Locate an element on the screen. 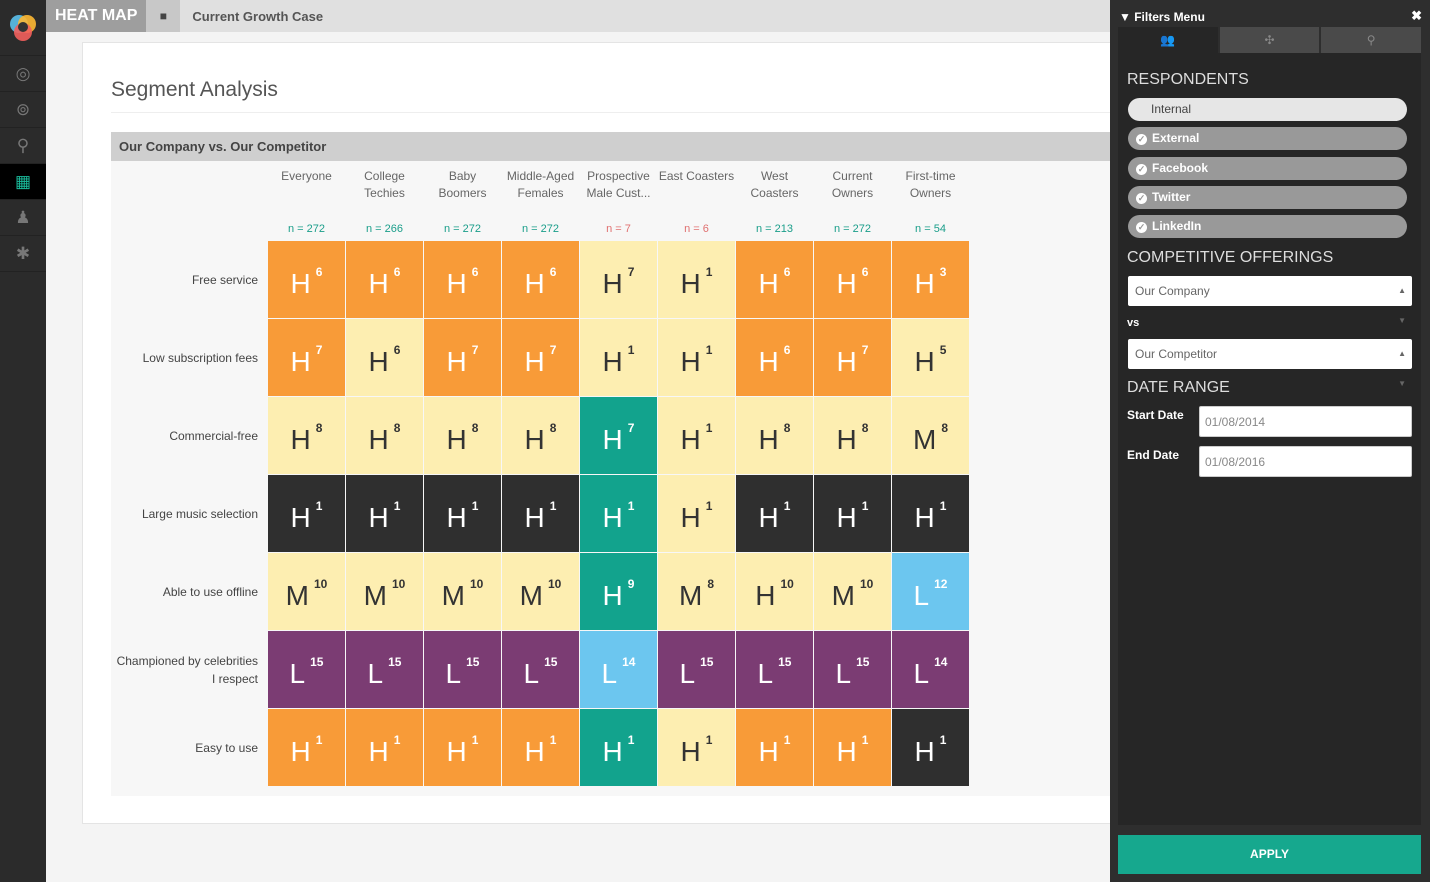 Image resolution: width=1430 pixels, height=882 pixels. heatmap-cell: L 12 is located at coordinates (930, 591).